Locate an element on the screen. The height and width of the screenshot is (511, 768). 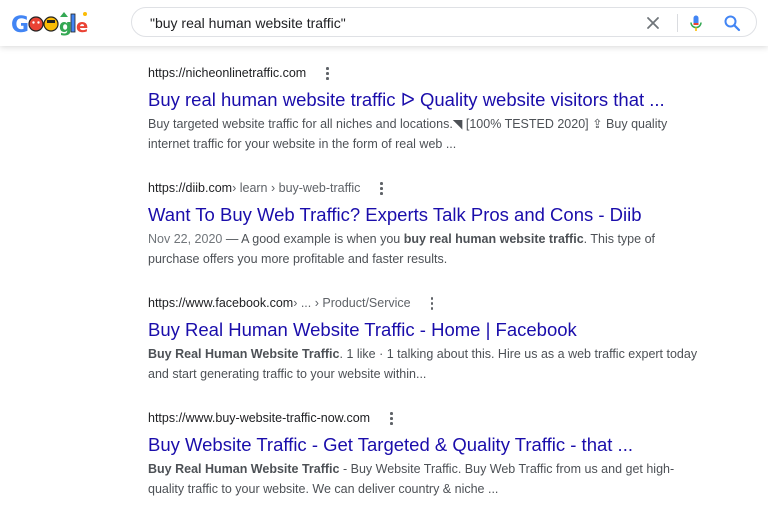
snippet-highlight: buy real human website traffic is located at coordinates (493, 239).